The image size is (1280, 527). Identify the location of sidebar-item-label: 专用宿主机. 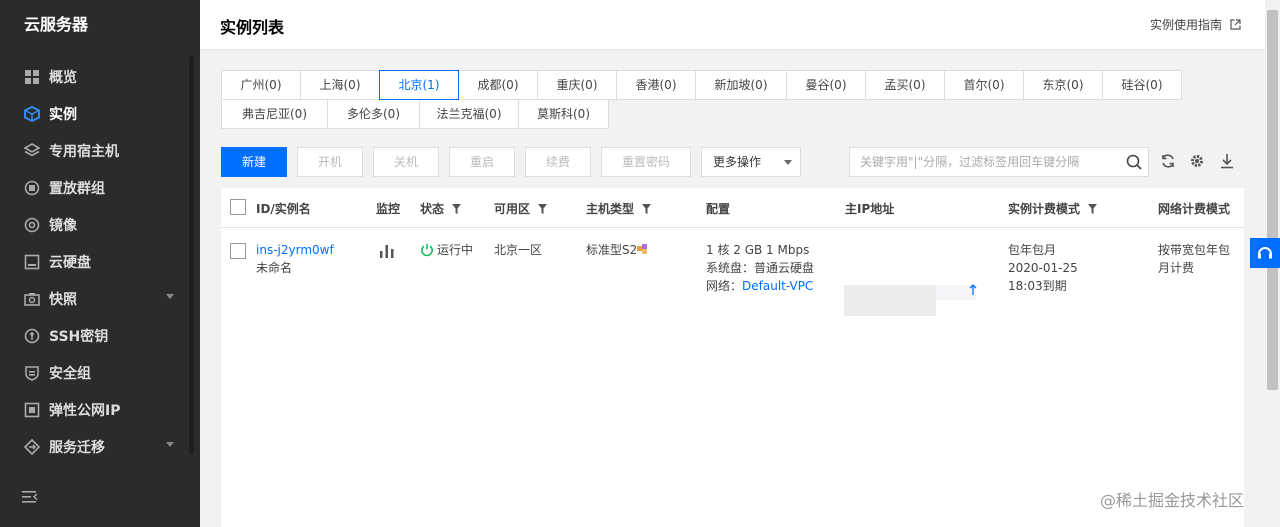
(84, 151).